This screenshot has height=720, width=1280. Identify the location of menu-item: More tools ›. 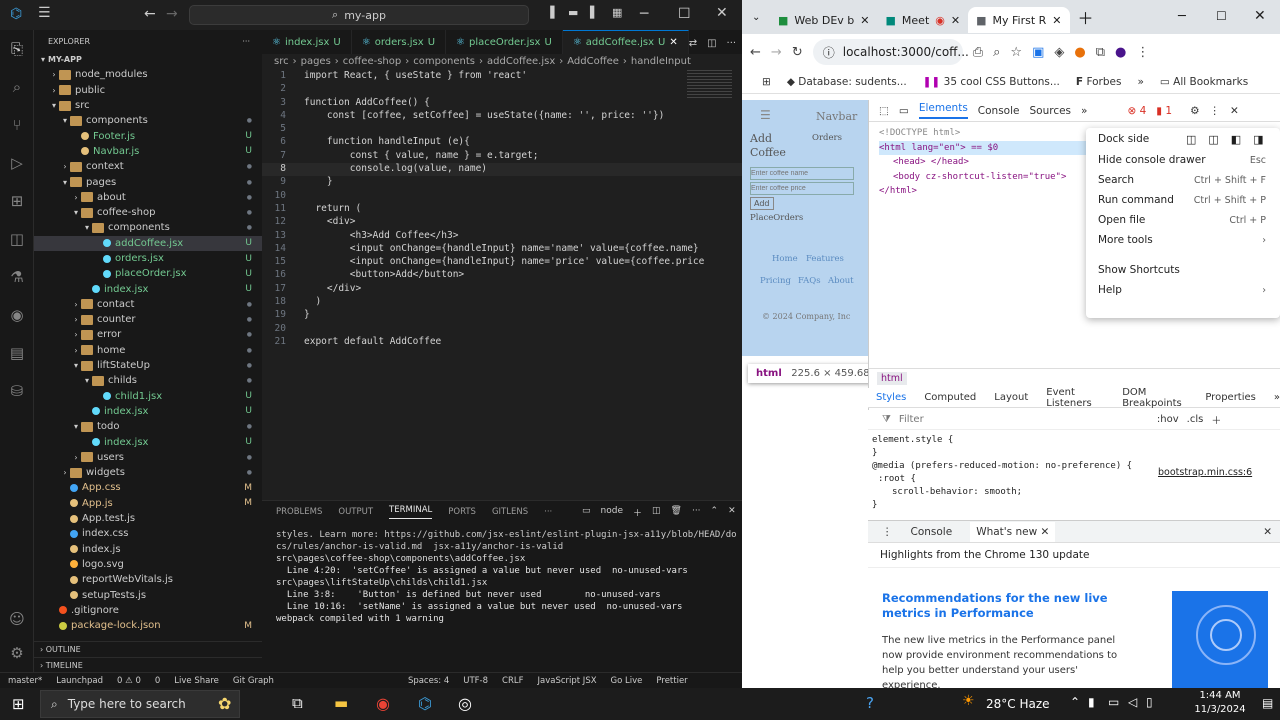
(1183, 240).